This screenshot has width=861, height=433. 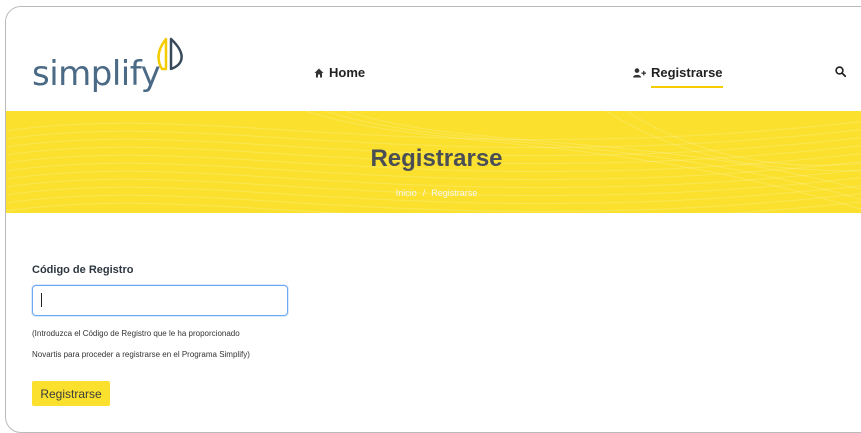 What do you see at coordinates (170, 54) in the screenshot?
I see `logo-mark-icon` at bounding box center [170, 54].